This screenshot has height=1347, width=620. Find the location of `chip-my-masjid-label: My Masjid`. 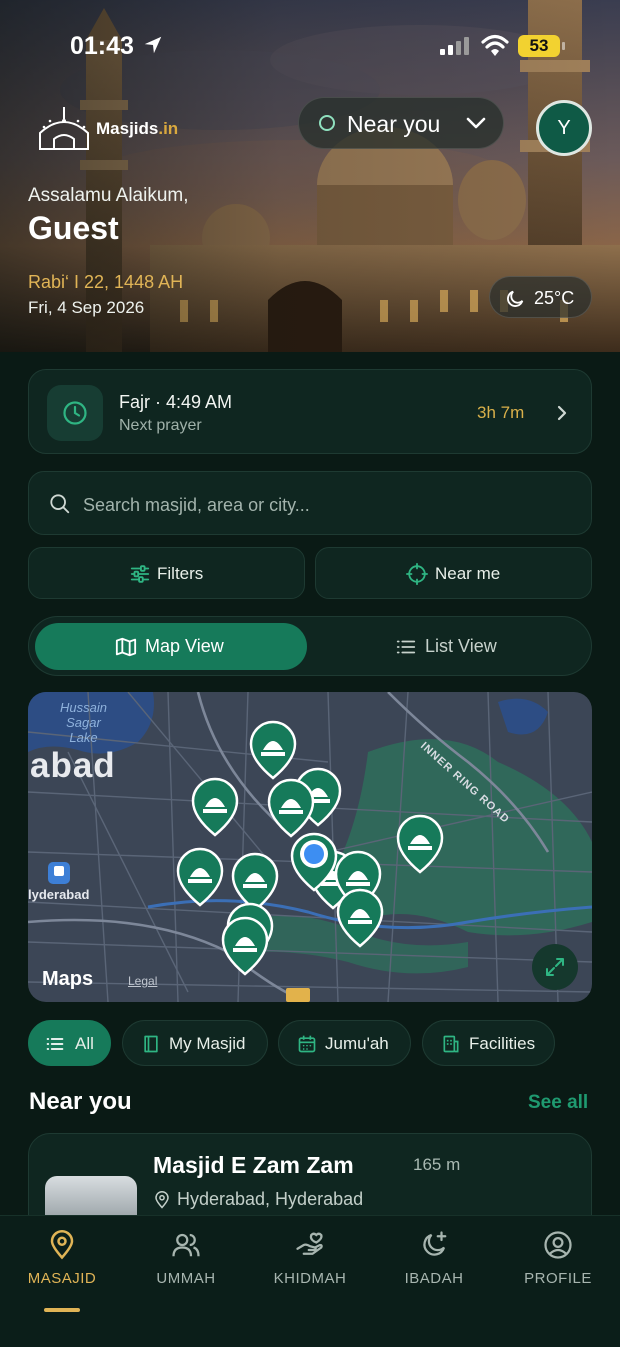

chip-my-masjid-label: My Masjid is located at coordinates (207, 1043).